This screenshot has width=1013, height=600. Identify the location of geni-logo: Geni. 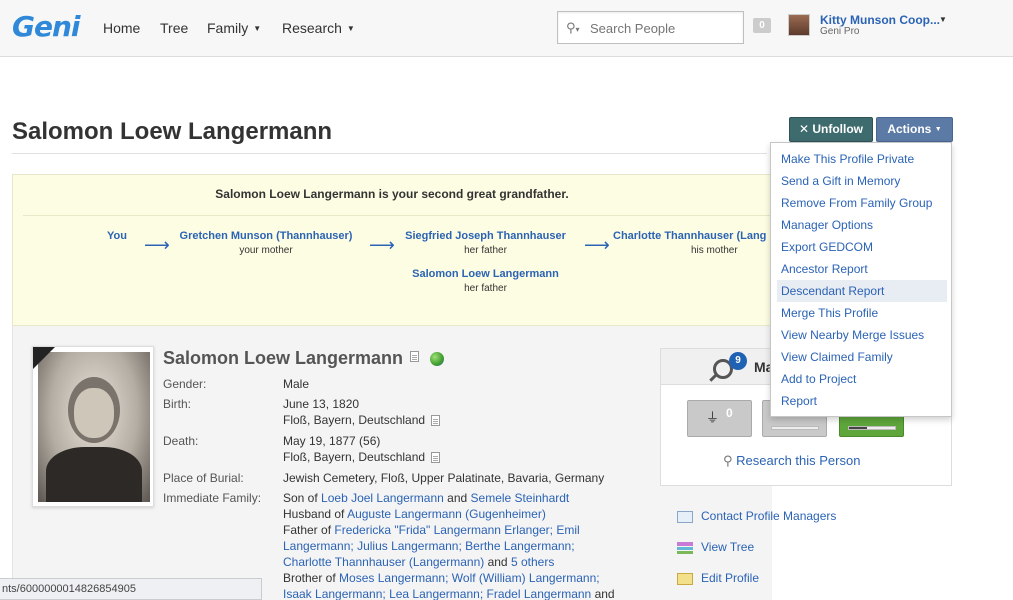
(46, 26).